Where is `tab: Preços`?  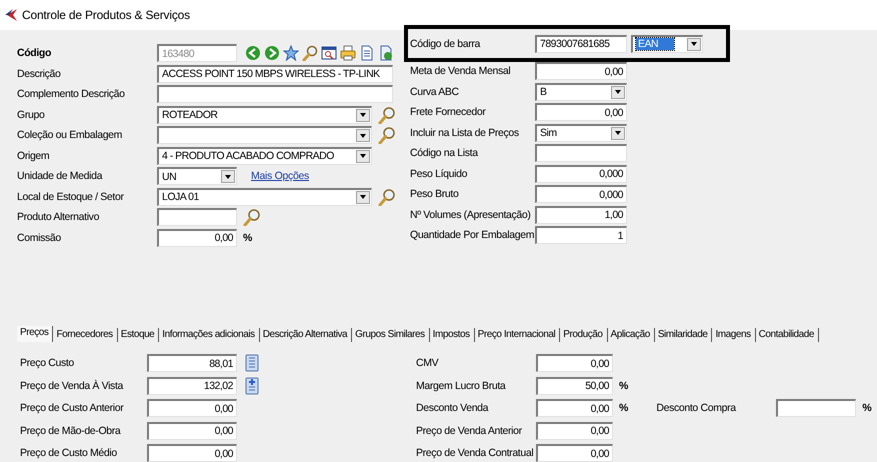 tab: Preços is located at coordinates (35, 334).